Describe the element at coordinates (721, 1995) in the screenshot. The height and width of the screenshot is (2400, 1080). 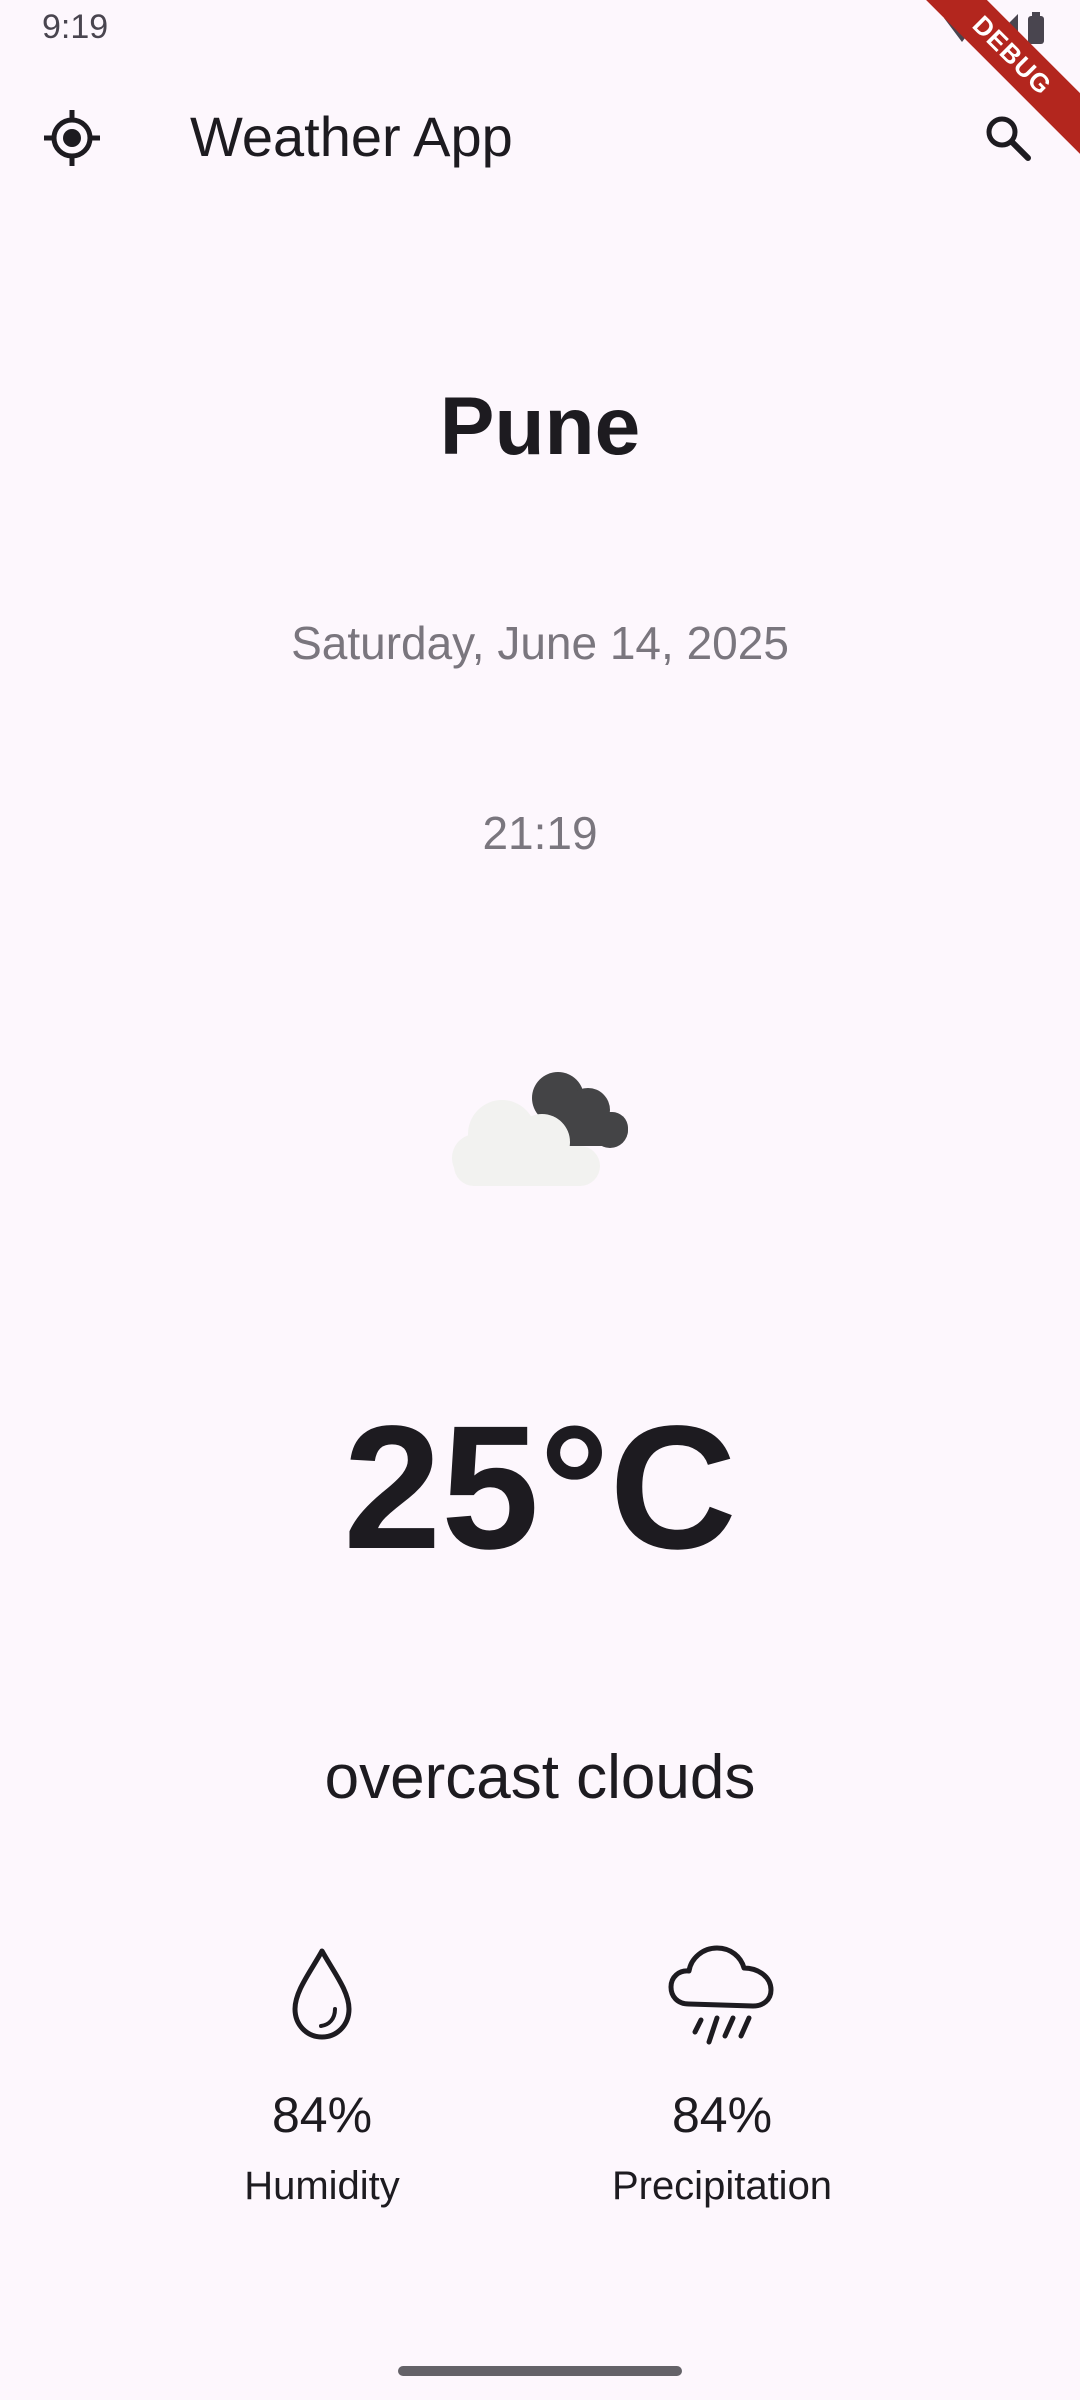
I see `rain-cloud-icon` at that location.